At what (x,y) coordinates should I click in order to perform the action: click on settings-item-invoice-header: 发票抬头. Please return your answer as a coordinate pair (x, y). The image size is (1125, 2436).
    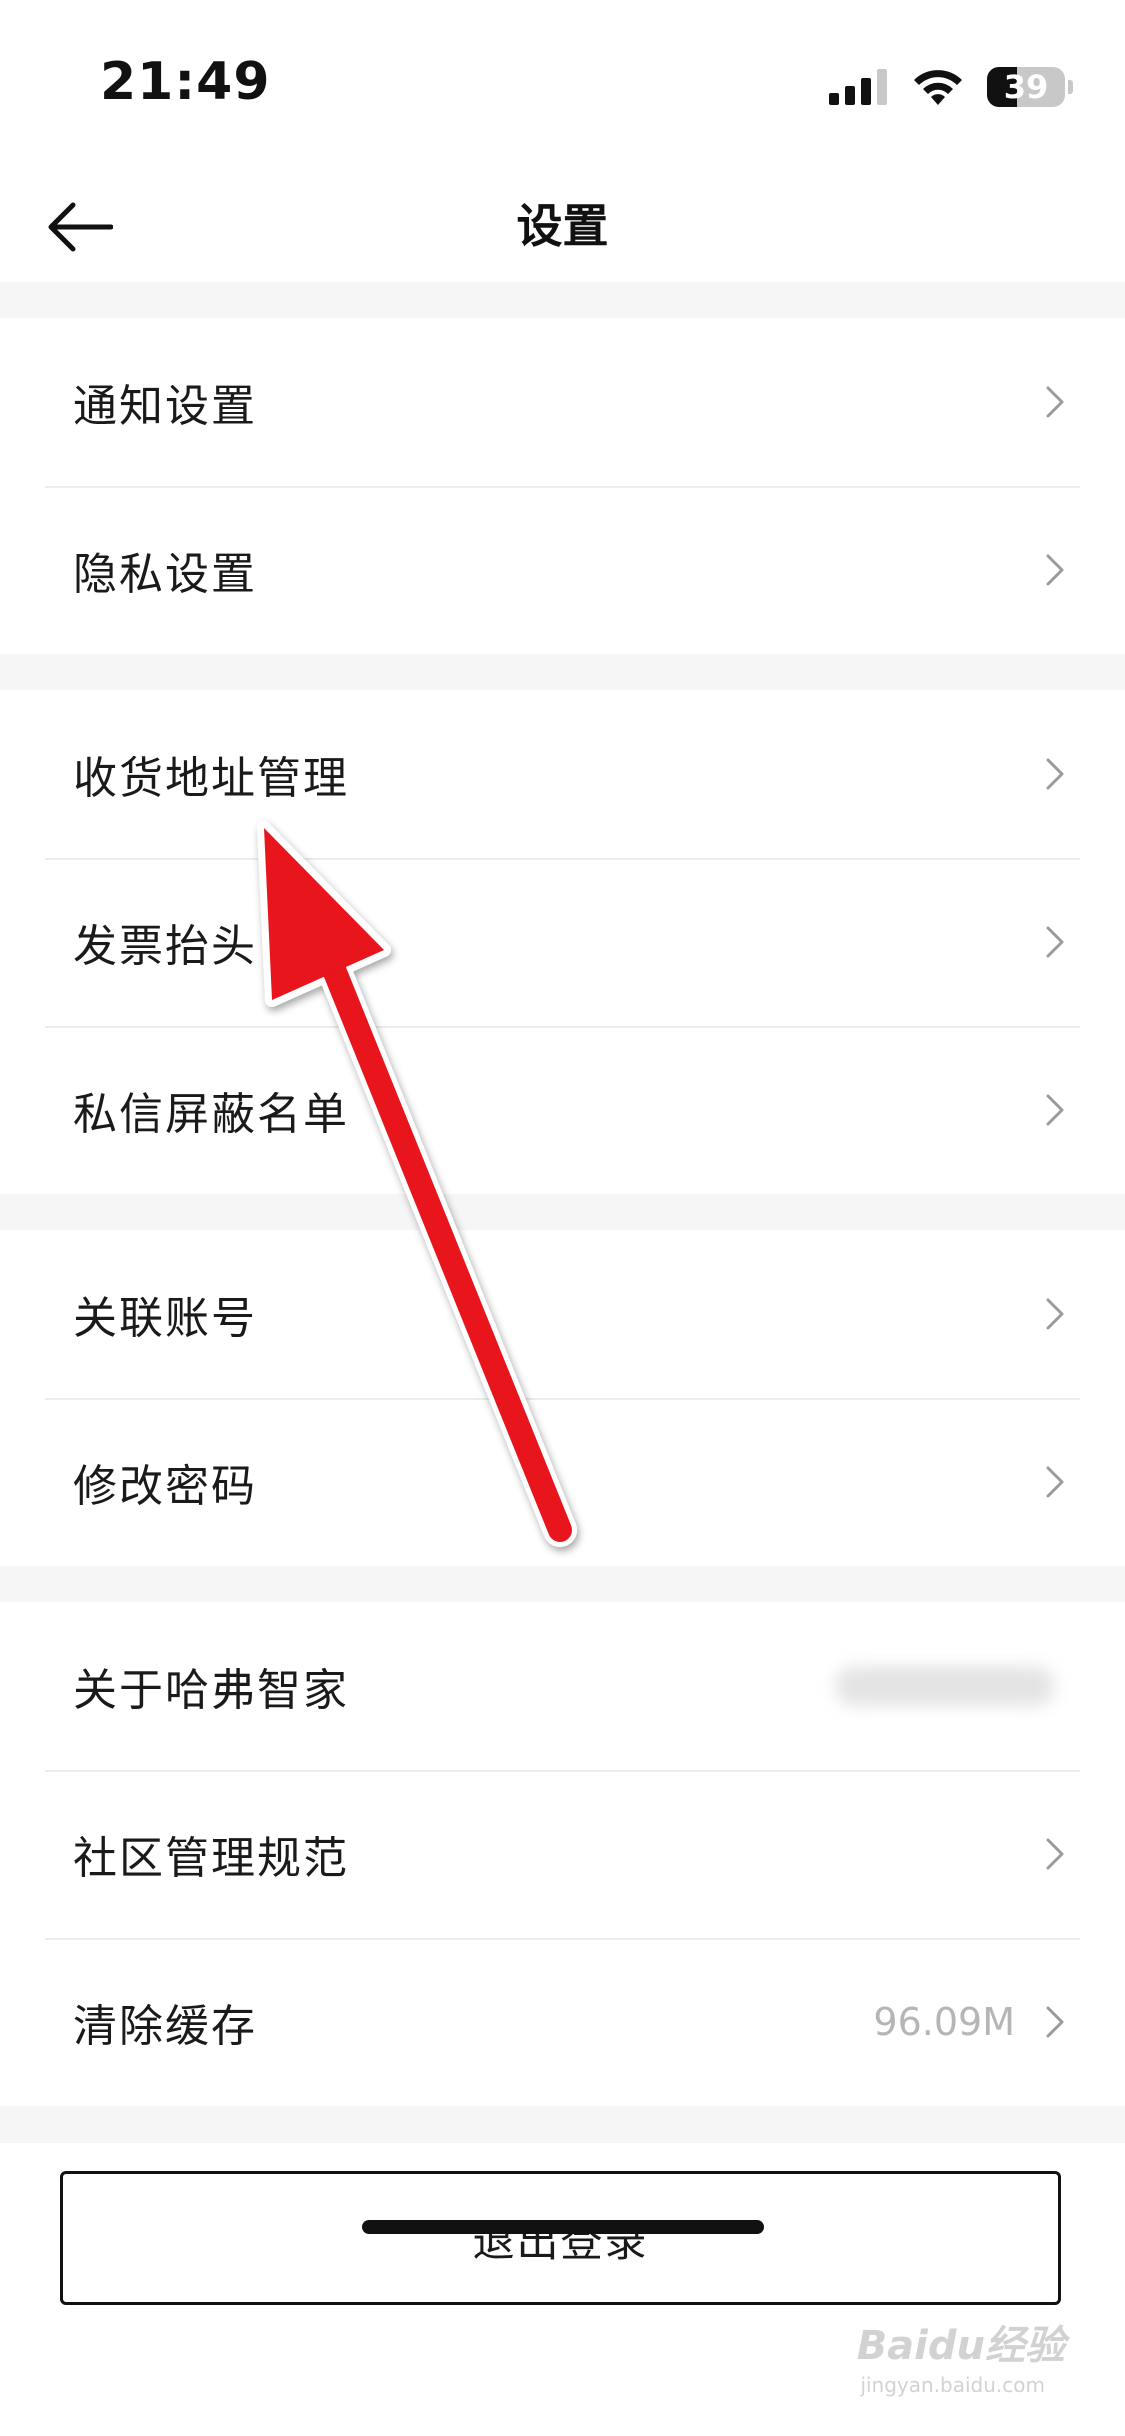
    Looking at the image, I should click on (562, 942).